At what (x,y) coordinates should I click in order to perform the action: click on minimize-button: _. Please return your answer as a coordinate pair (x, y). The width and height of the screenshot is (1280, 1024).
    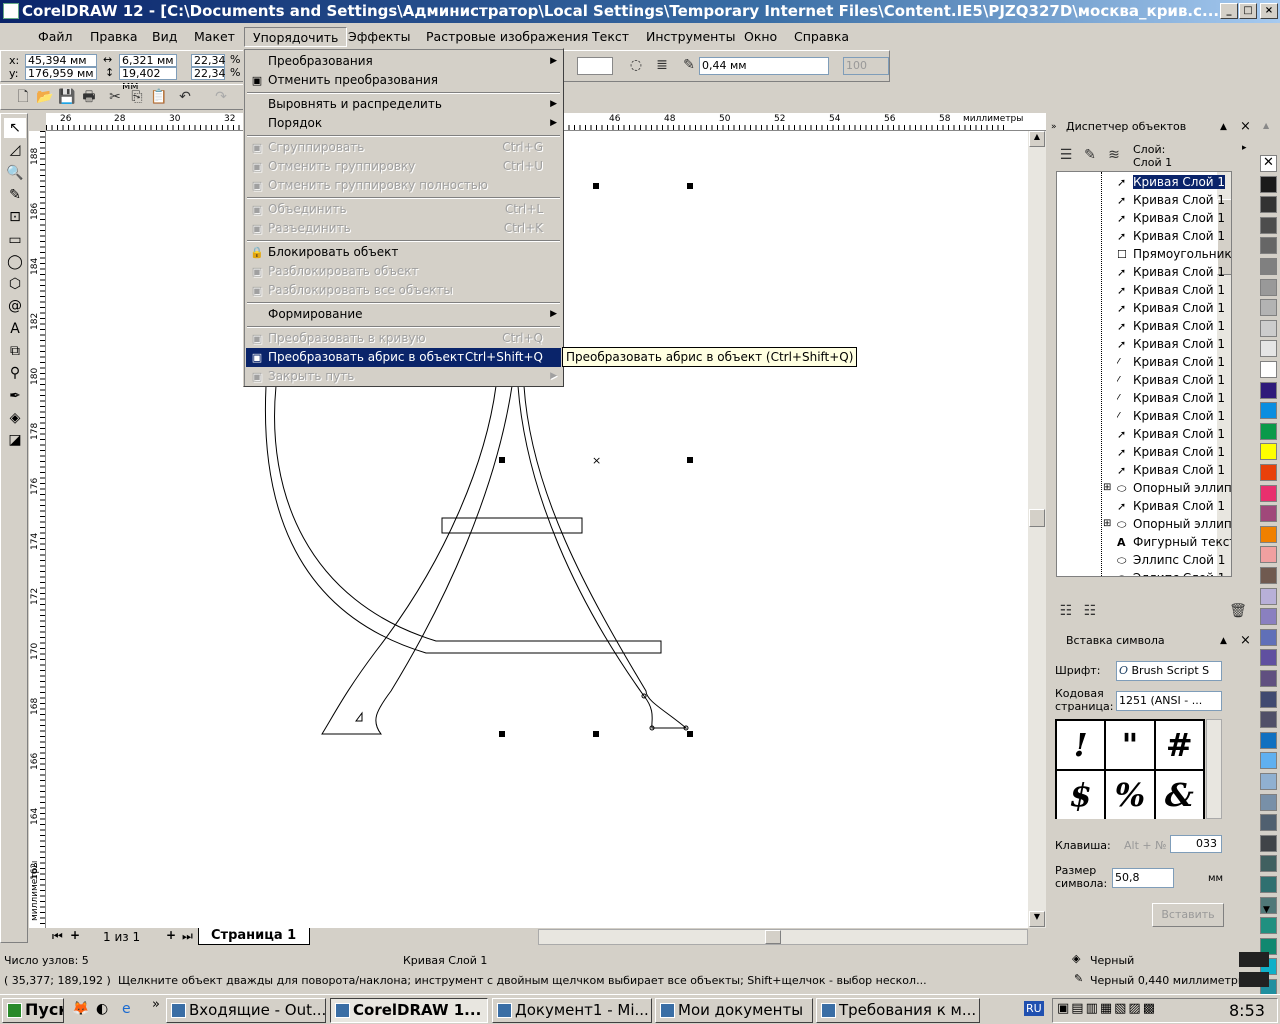
    Looking at the image, I should click on (1229, 11).